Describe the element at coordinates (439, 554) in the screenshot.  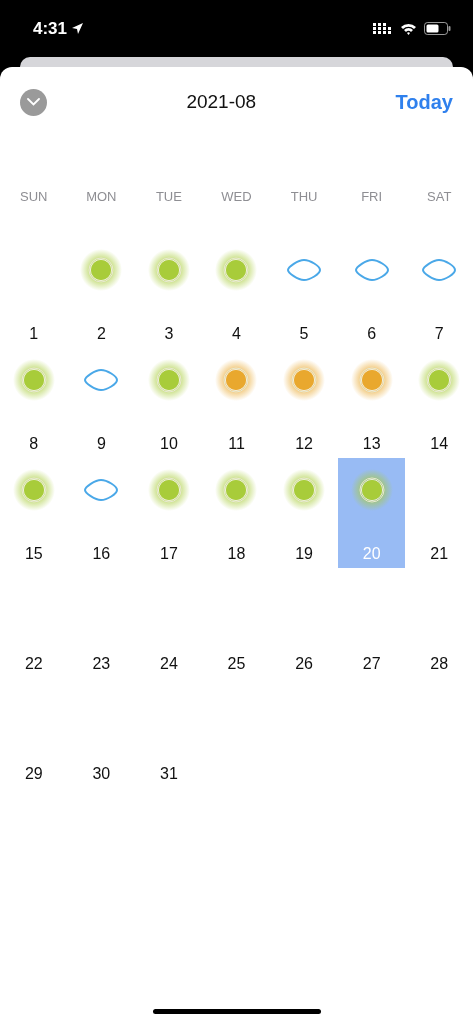
I see `day-number: 21` at that location.